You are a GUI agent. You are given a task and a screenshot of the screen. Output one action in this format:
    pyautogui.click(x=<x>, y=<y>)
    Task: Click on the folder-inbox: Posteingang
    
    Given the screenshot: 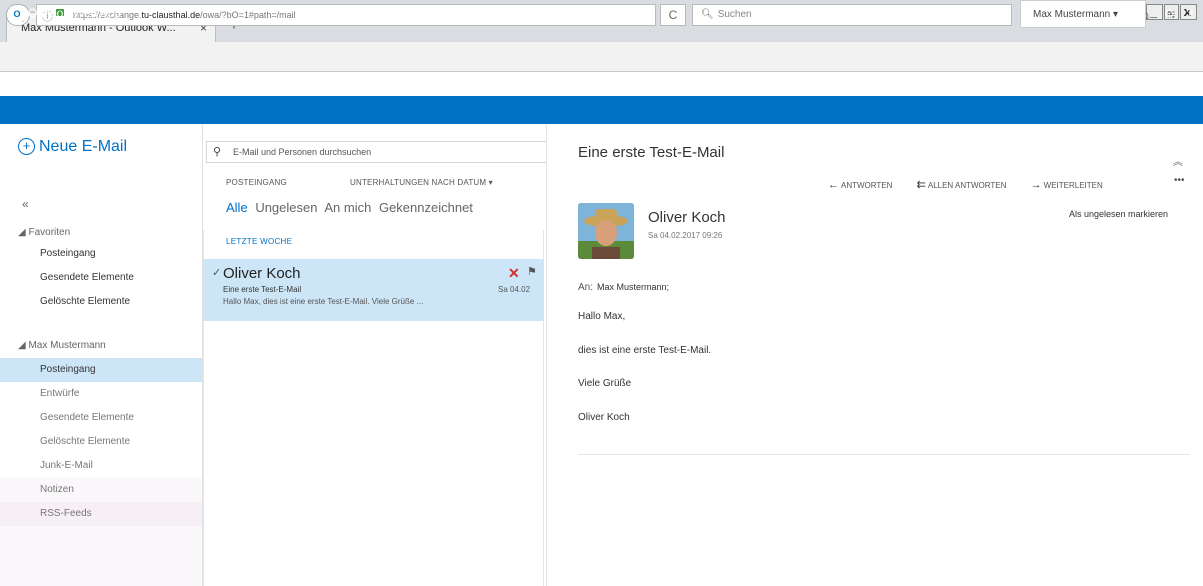 What is the action you would take?
    pyautogui.click(x=101, y=370)
    